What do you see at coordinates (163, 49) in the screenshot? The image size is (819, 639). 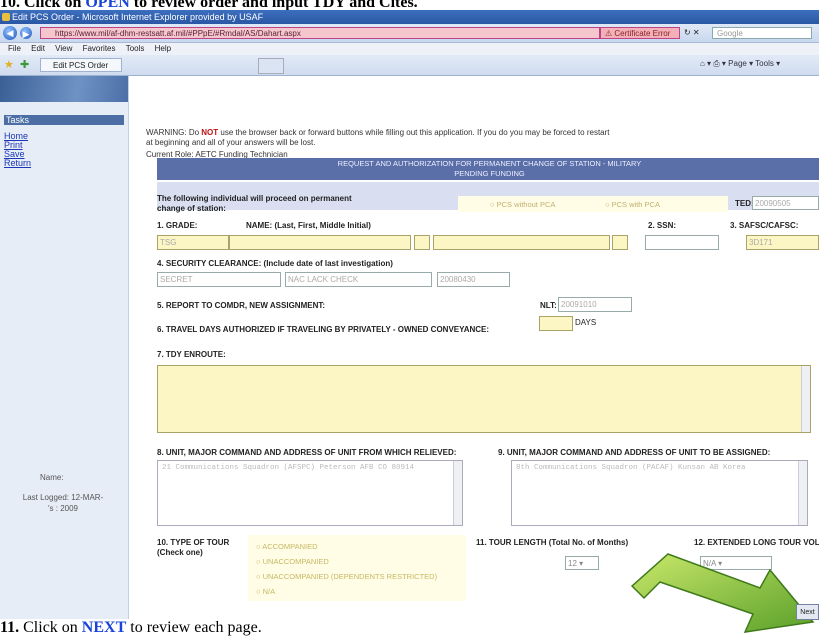 I see `menu-help: Help` at bounding box center [163, 49].